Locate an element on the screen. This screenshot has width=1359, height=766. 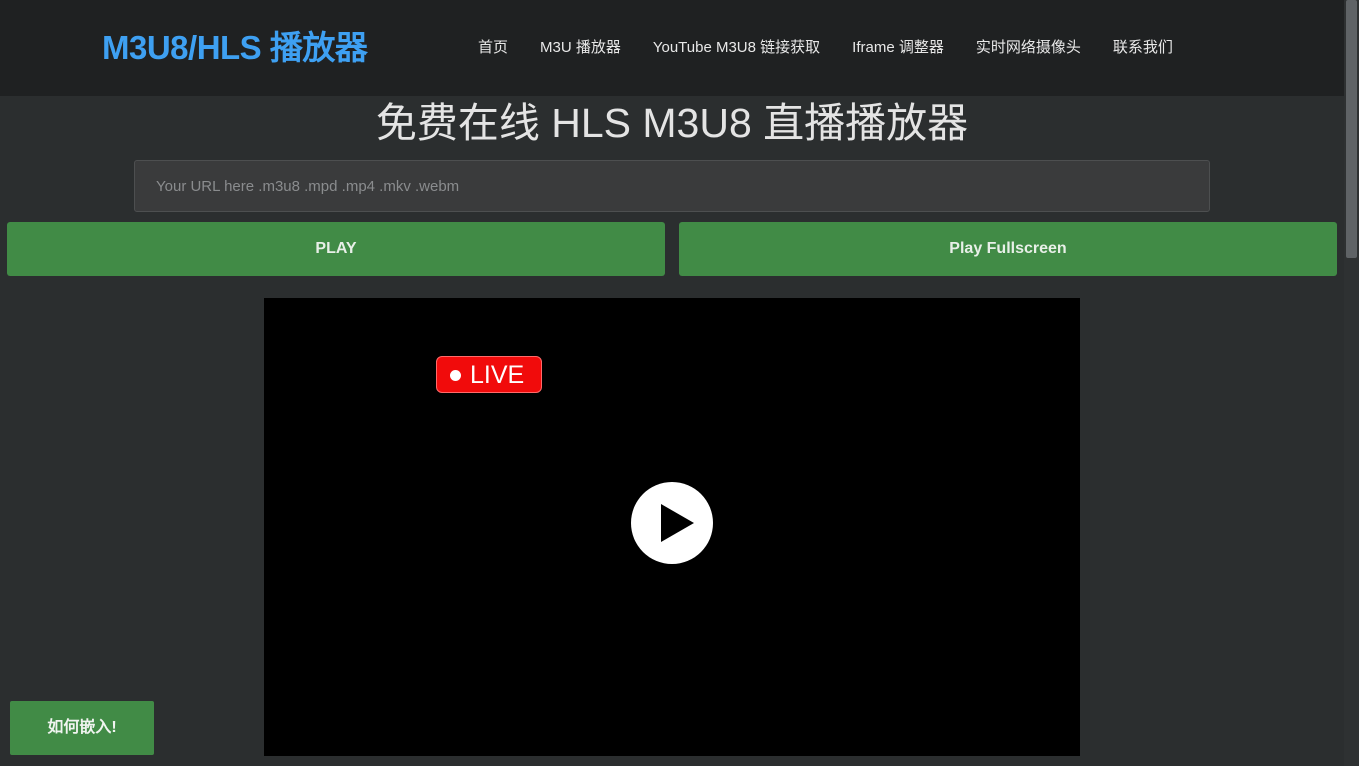
url-input is located at coordinates (672, 186).